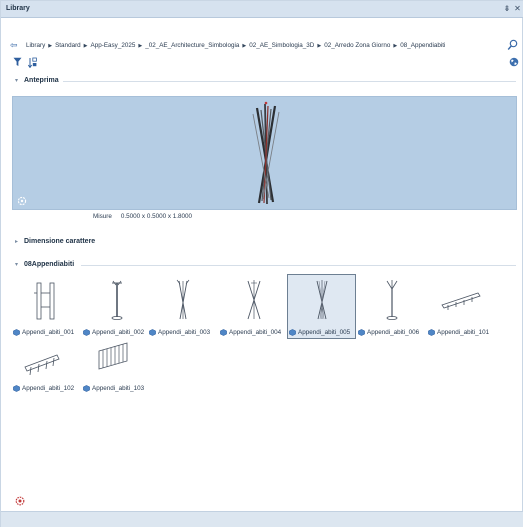 Image resolution: width=523 pixels, height=527 pixels. Describe the element at coordinates (20, 501) in the screenshot. I see `settings-gear-icon` at that location.